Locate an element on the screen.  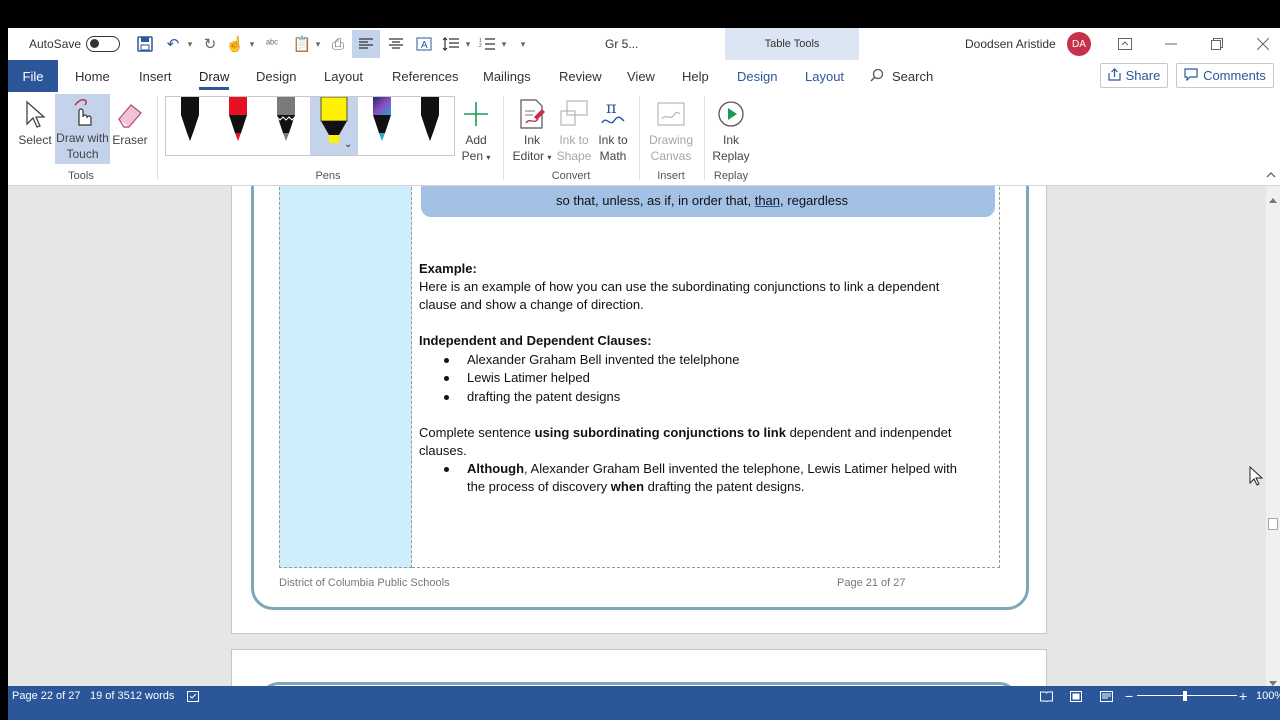
list-item: drafting the patent designs is located at coordinates (544, 396).